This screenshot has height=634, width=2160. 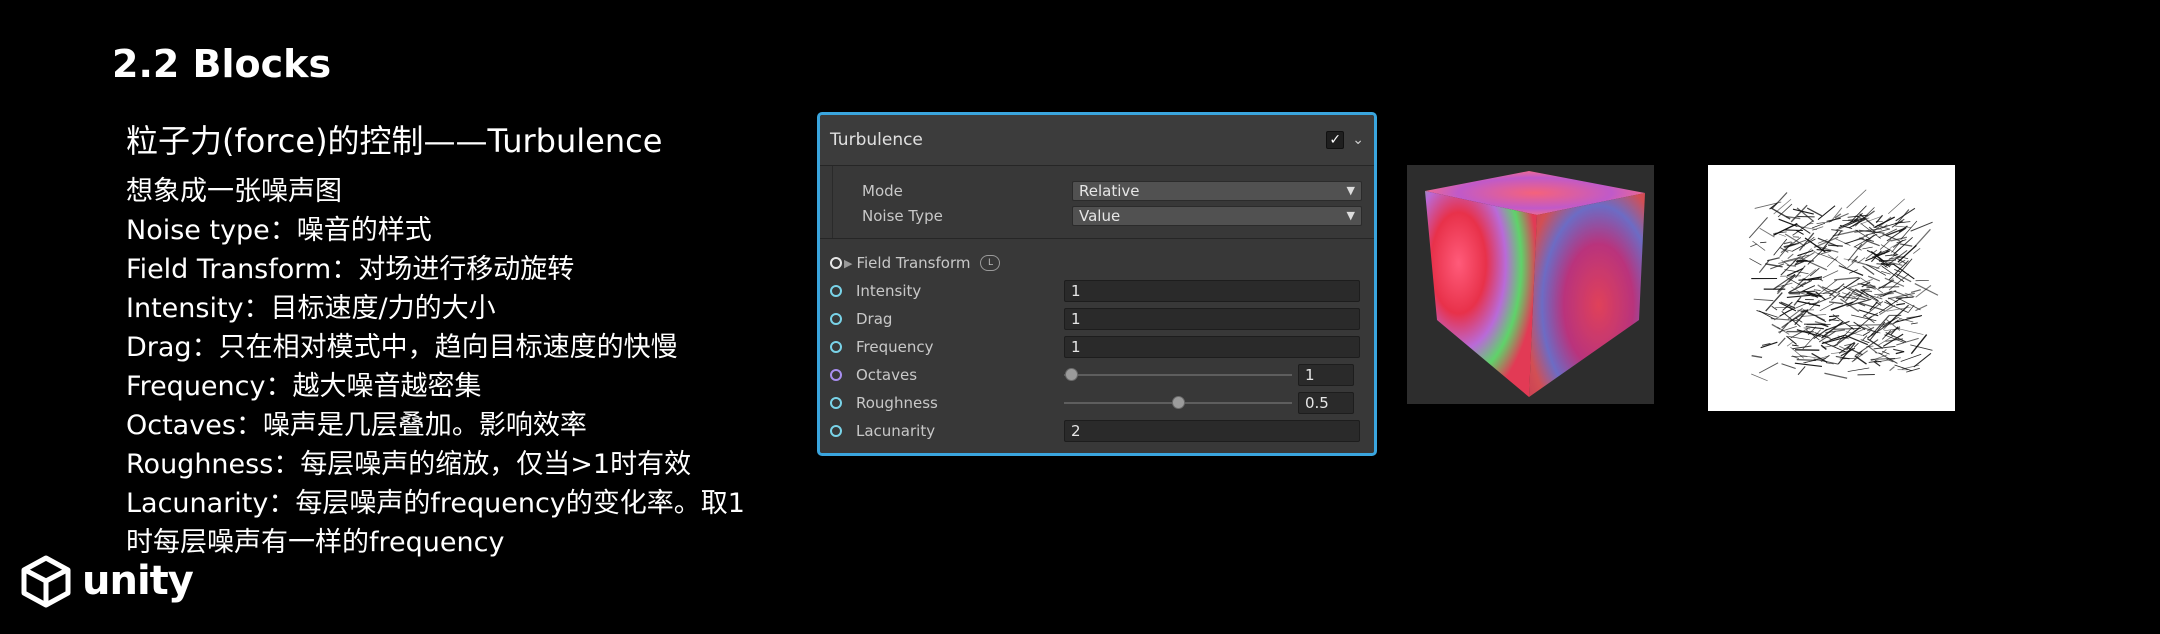 I want to click on lacunarity-label: Lacunarity, so click(x=896, y=431).